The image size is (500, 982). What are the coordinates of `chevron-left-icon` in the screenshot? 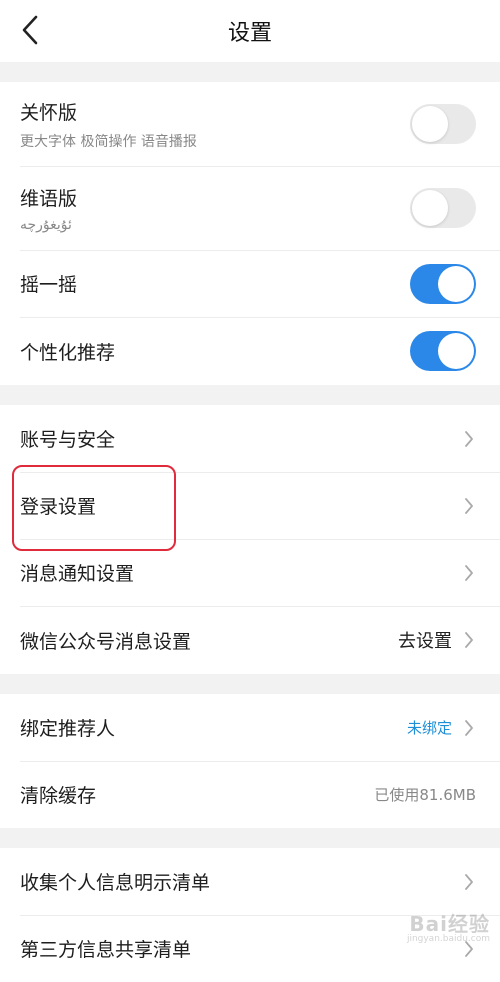 It's located at (30, 30).